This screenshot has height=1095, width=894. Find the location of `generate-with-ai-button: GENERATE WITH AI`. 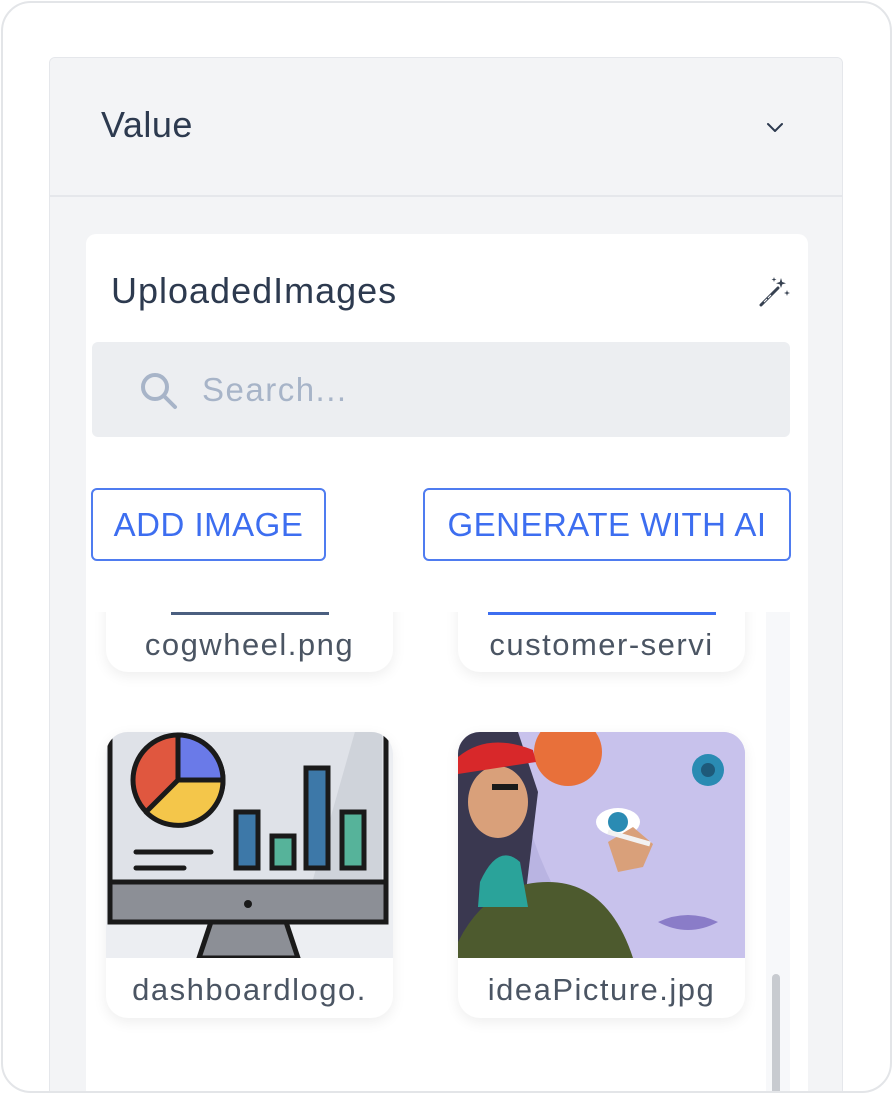

generate-with-ai-button: GENERATE WITH AI is located at coordinates (607, 524).